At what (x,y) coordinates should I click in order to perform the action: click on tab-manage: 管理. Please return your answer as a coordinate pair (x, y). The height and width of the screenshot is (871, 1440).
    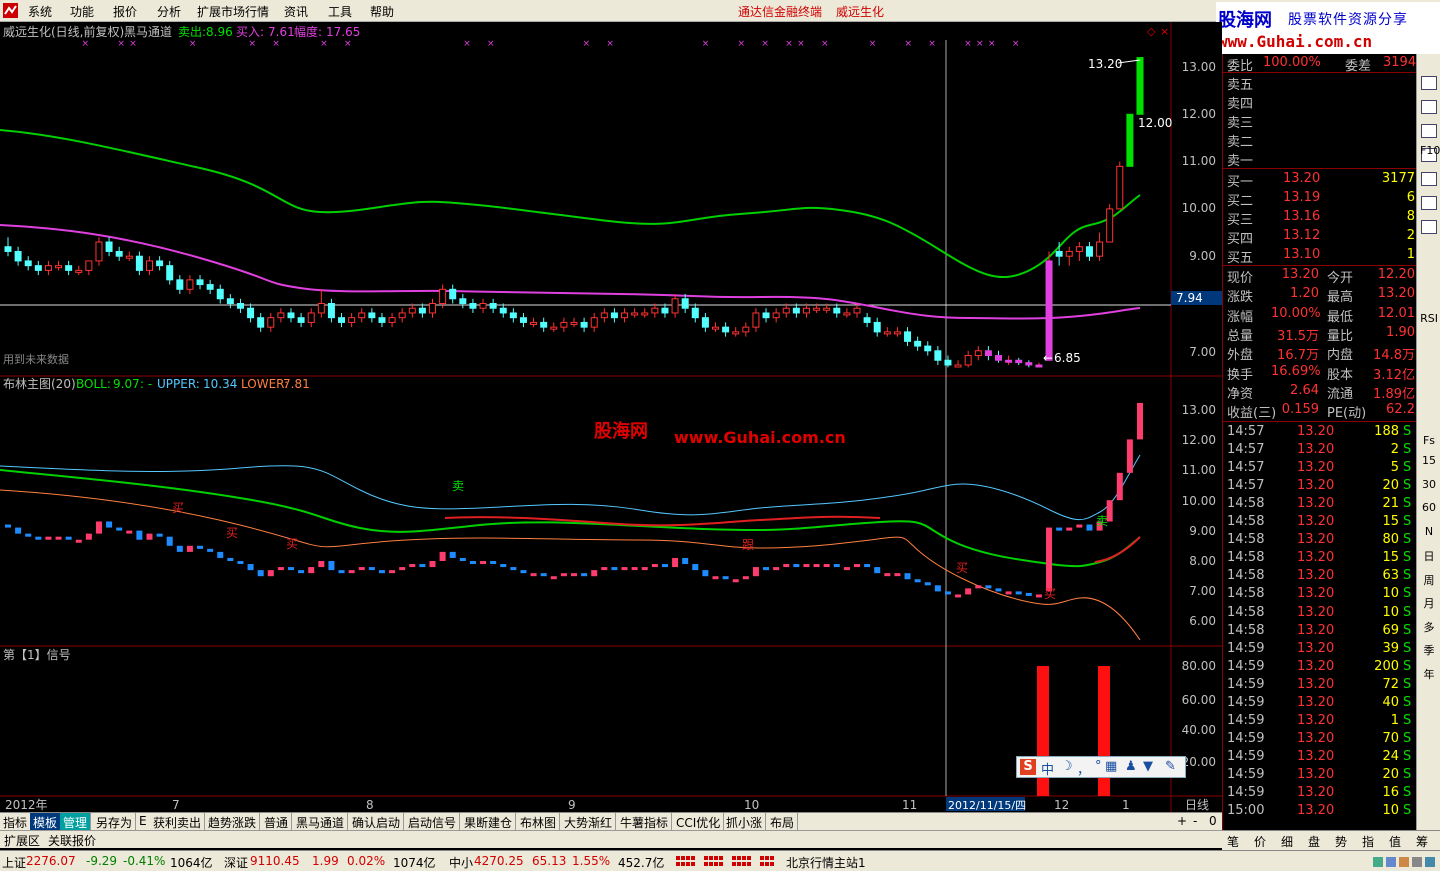
    Looking at the image, I should click on (76, 822).